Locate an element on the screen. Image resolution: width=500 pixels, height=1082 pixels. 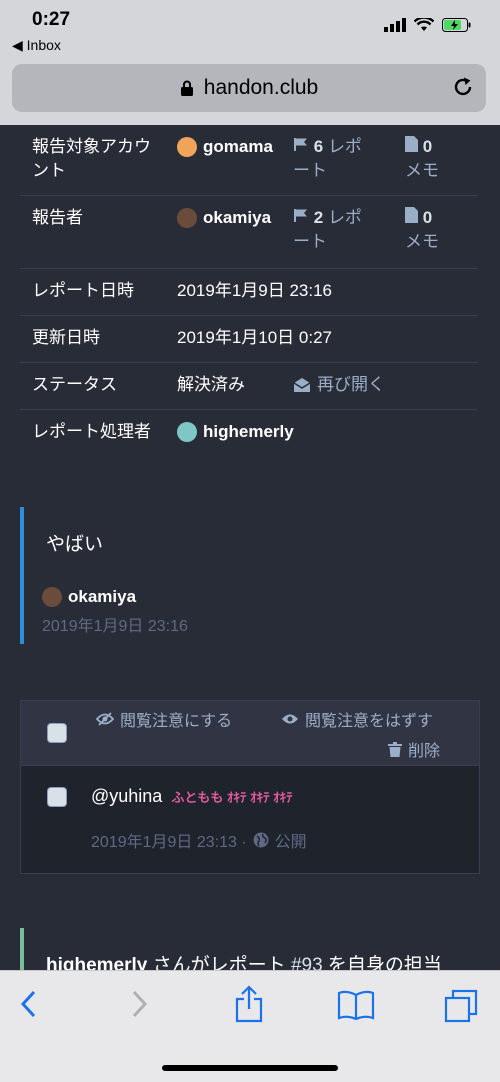
report-comment: やばい okamiya 2019年1月9日 23:16 is located at coordinates (251, 575).